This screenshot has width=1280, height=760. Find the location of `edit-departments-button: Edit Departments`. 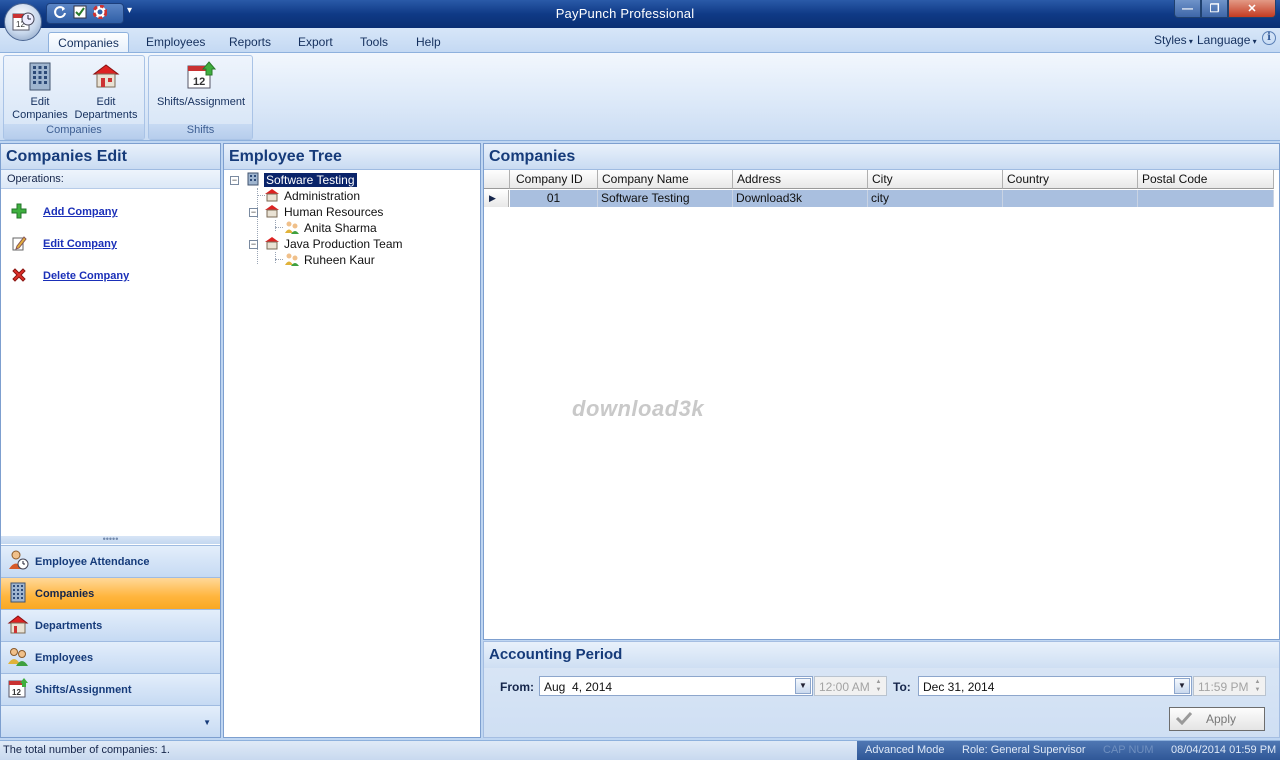

edit-departments-button: Edit Departments is located at coordinates (106, 90).